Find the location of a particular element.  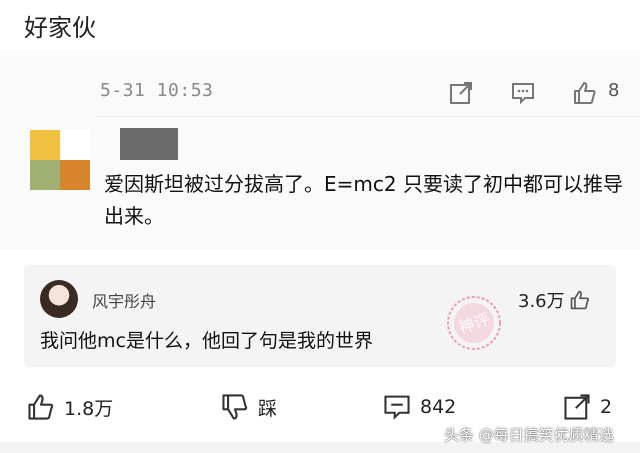

share-external-icon is located at coordinates (461, 93).